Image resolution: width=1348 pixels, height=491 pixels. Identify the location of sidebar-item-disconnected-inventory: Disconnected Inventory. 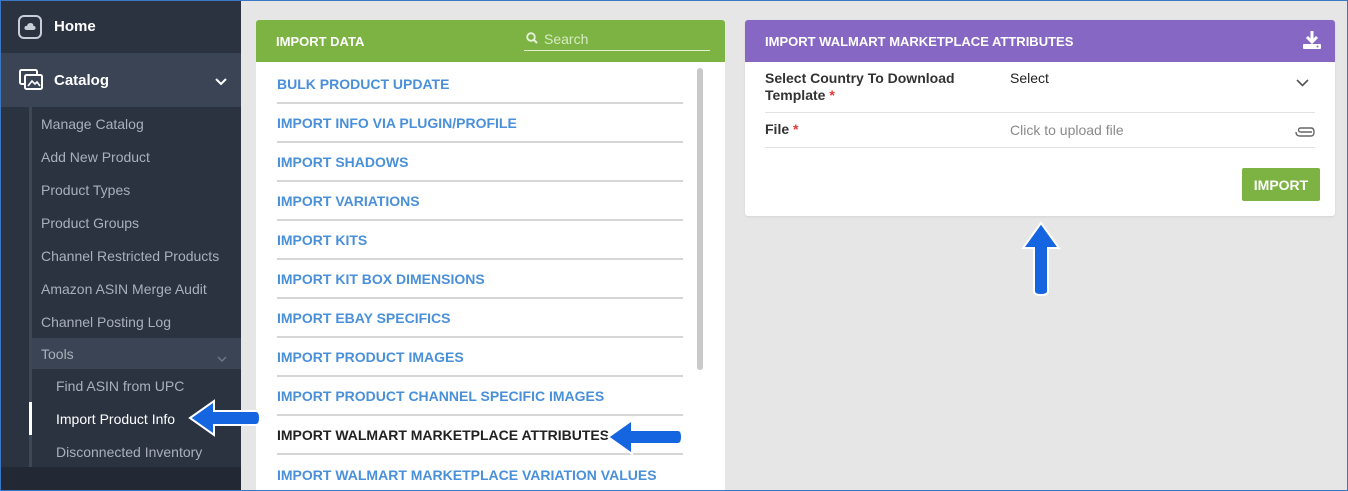
(120, 451).